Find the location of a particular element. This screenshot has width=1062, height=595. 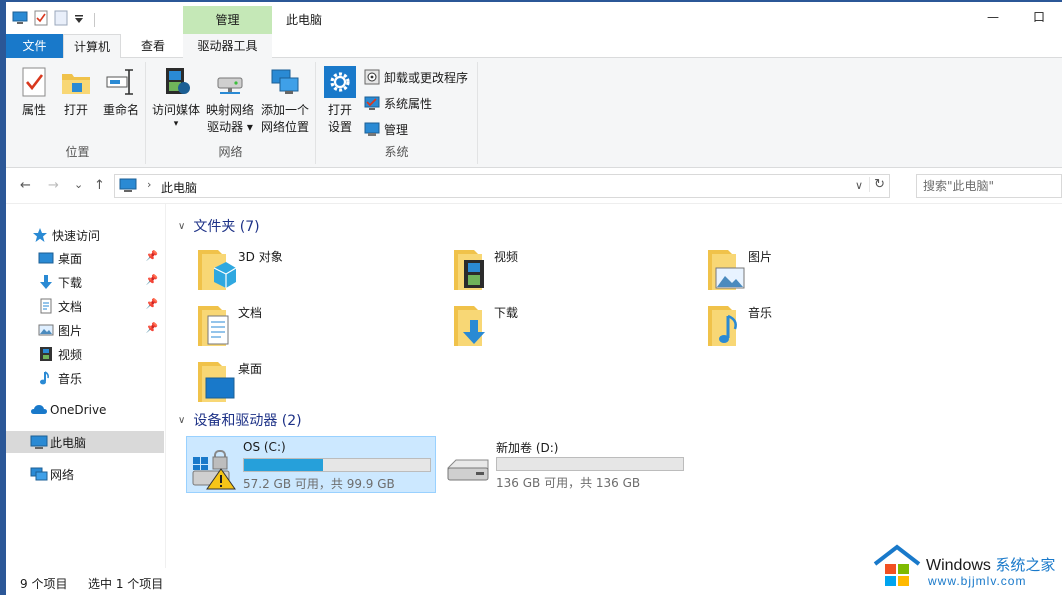

folder-videos: 视频 is located at coordinates (568, 271).